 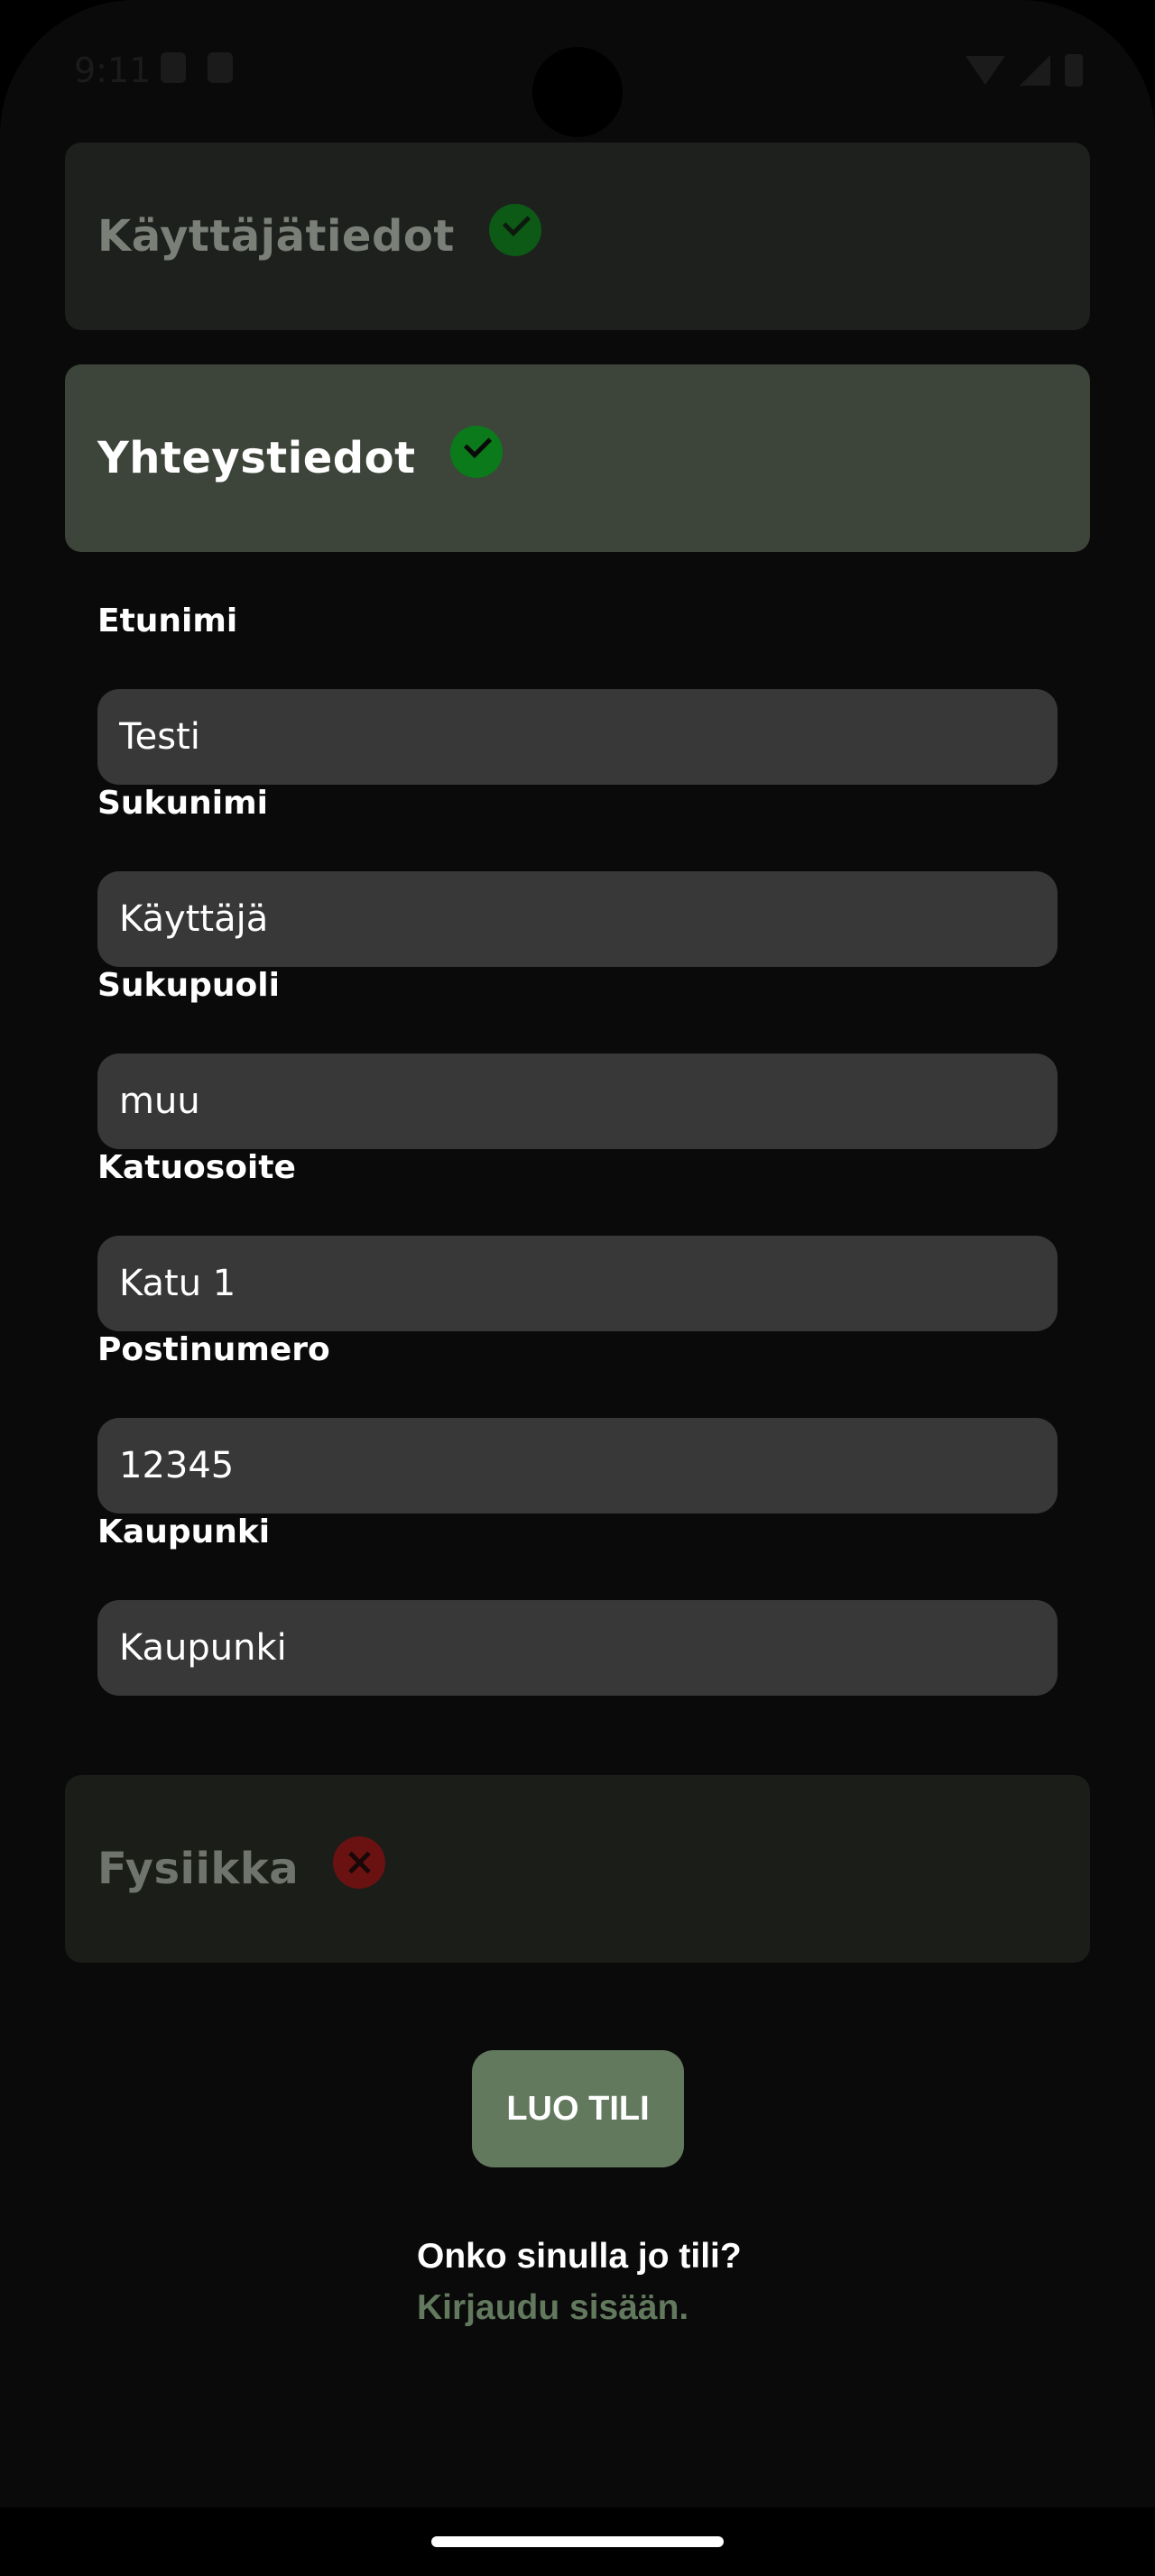 I want to click on sd-card-icon, so click(x=220, y=68).